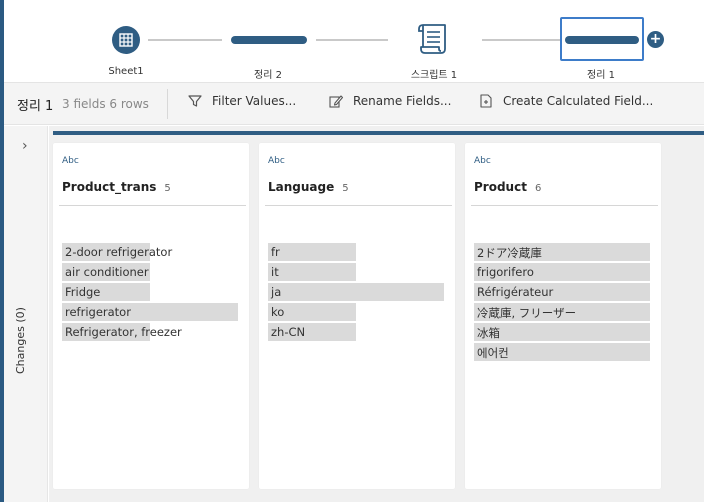 Image resolution: width=704 pixels, height=502 pixels. I want to click on field-name: Product 6, so click(507, 187).